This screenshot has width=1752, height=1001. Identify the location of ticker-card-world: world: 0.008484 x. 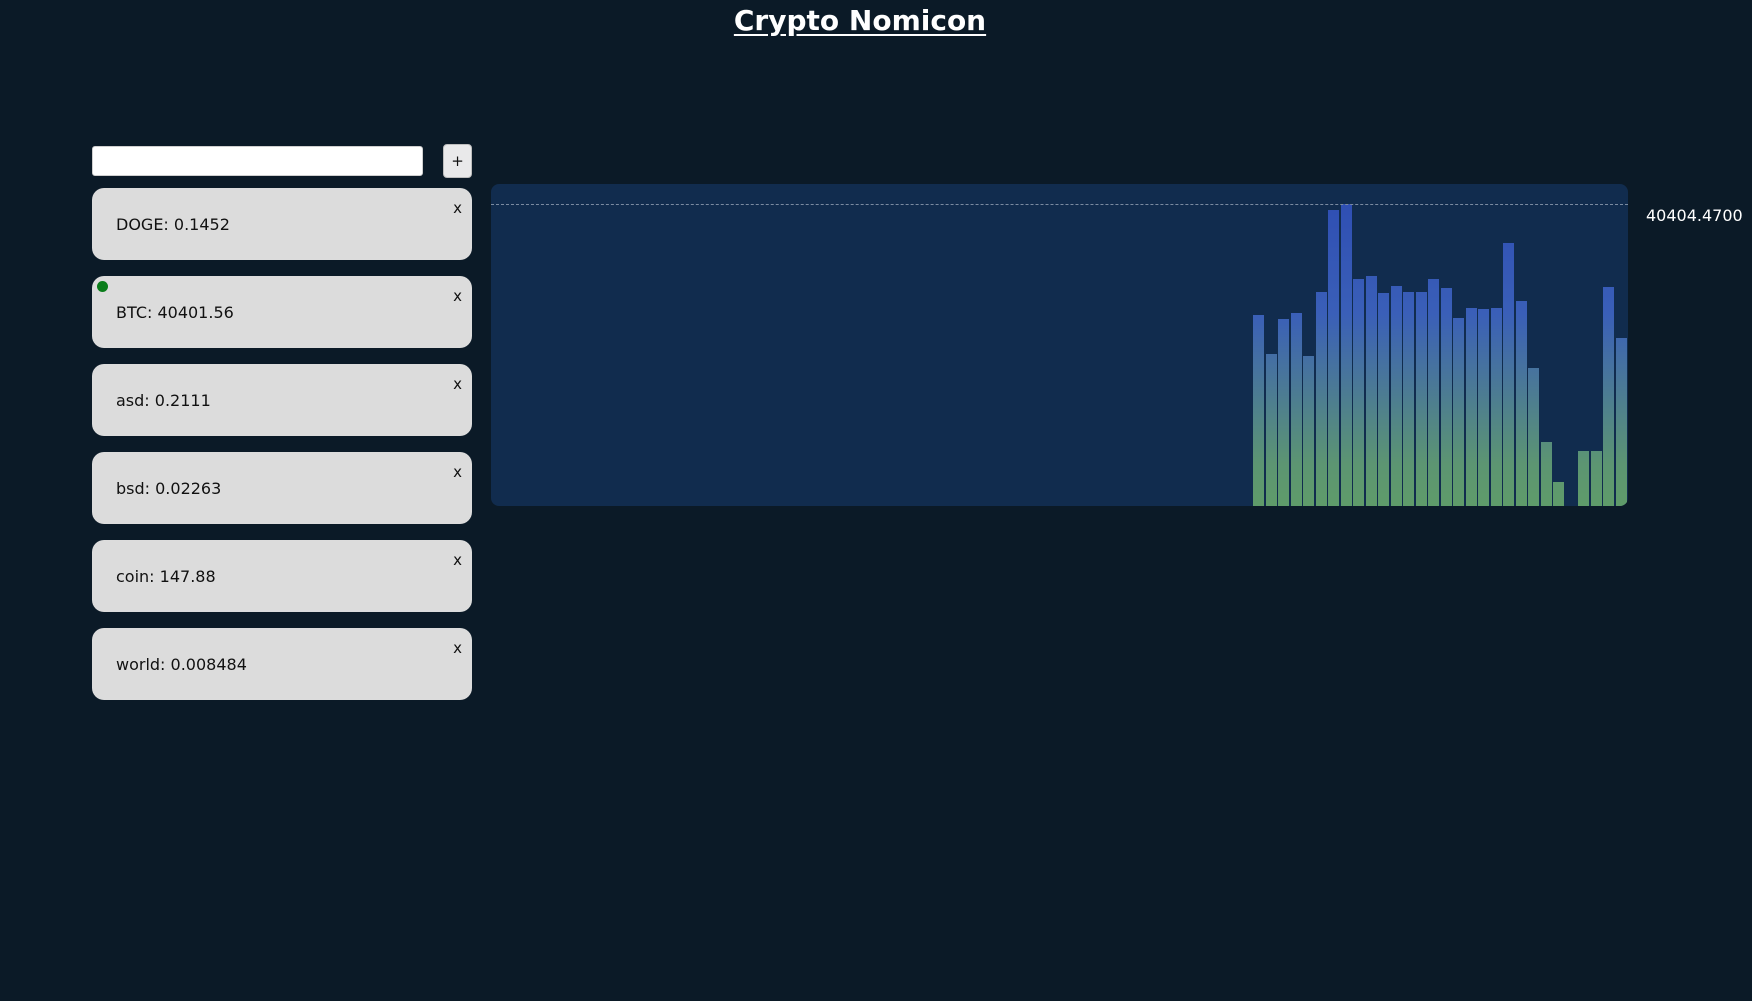
(282, 664).